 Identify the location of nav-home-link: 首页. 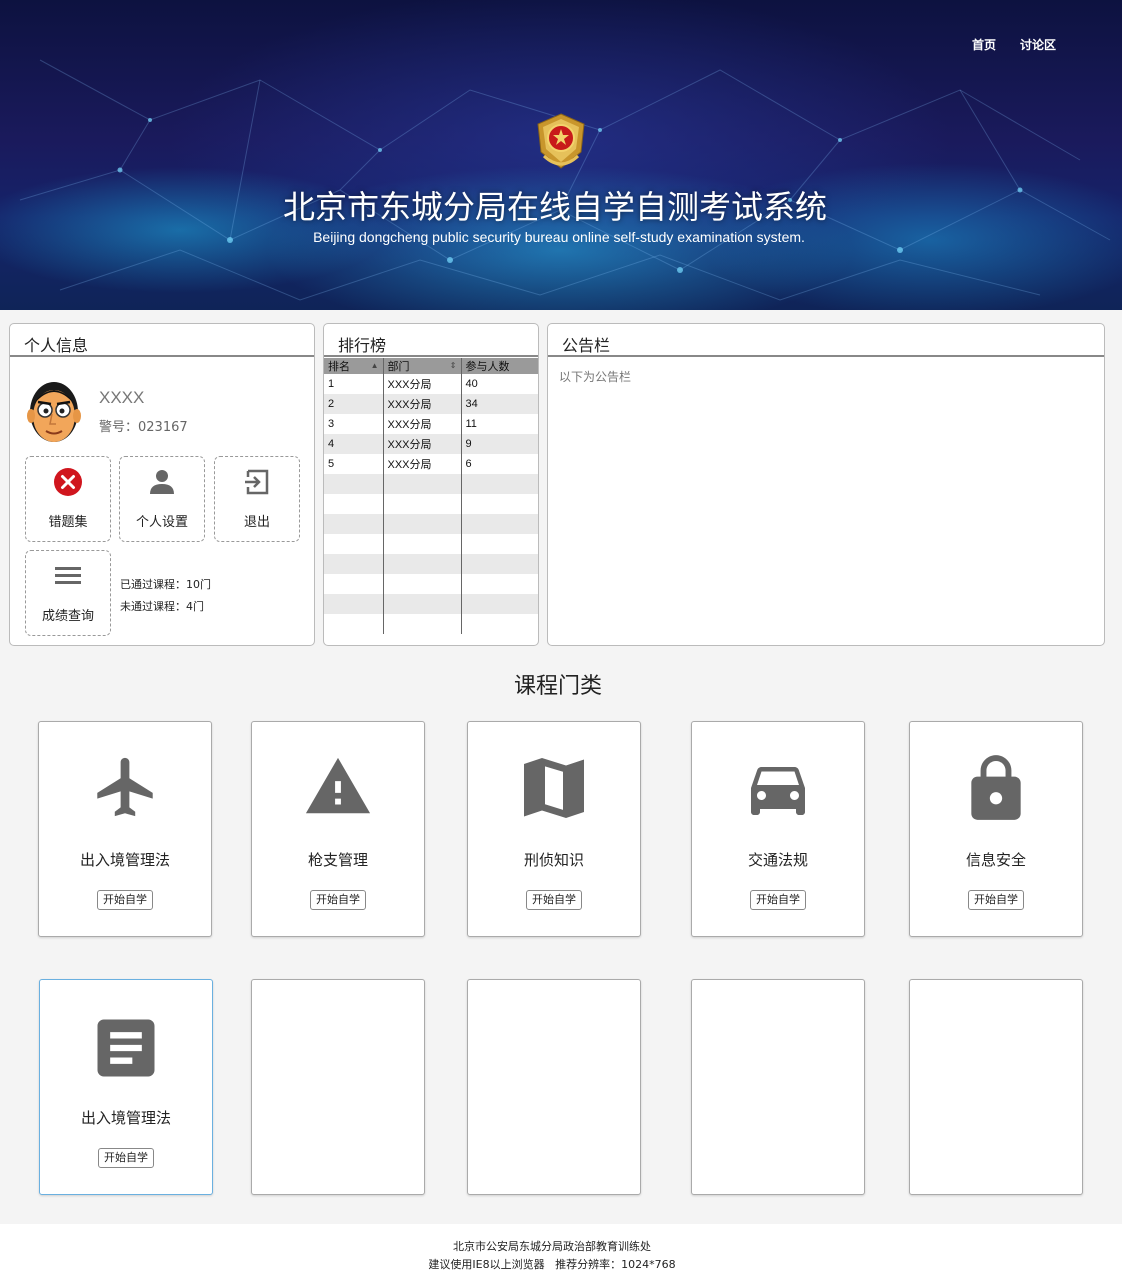
(984, 44).